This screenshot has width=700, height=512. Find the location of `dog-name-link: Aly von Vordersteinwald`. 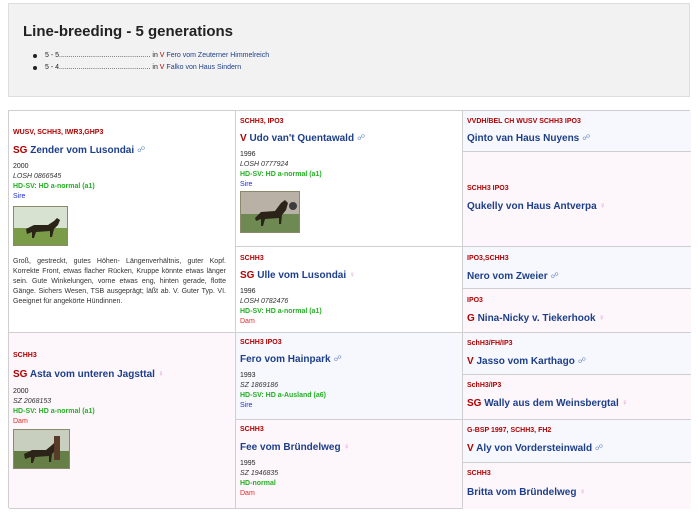

dog-name-link: Aly von Vordersteinwald is located at coordinates (534, 448).